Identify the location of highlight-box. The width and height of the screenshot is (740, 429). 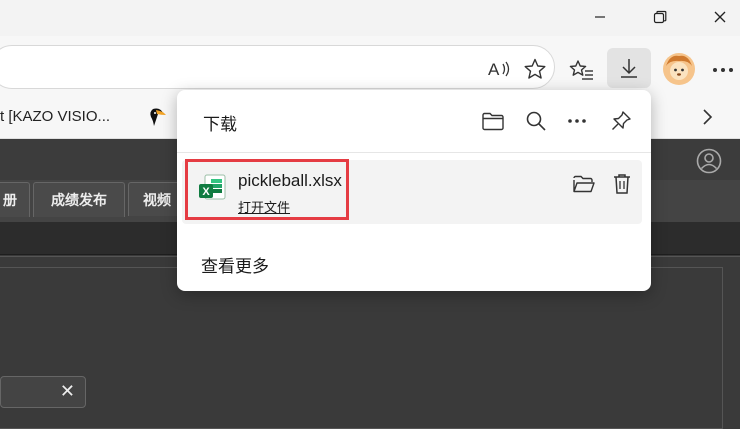
(267, 189).